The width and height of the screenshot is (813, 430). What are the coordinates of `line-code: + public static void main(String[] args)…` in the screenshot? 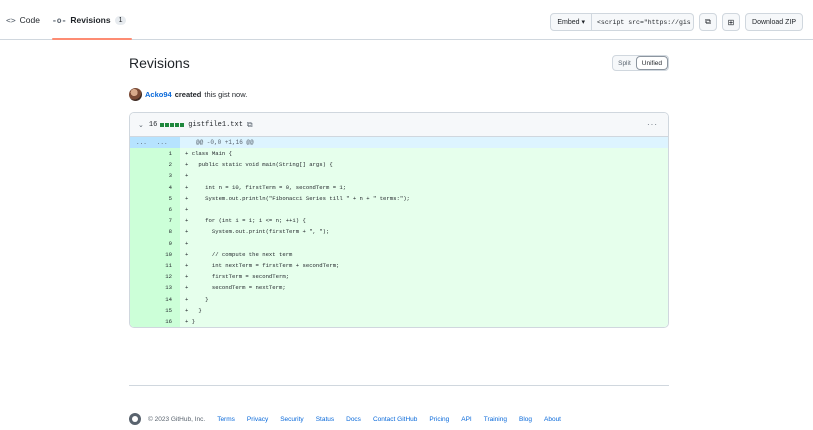 It's located at (259, 165).